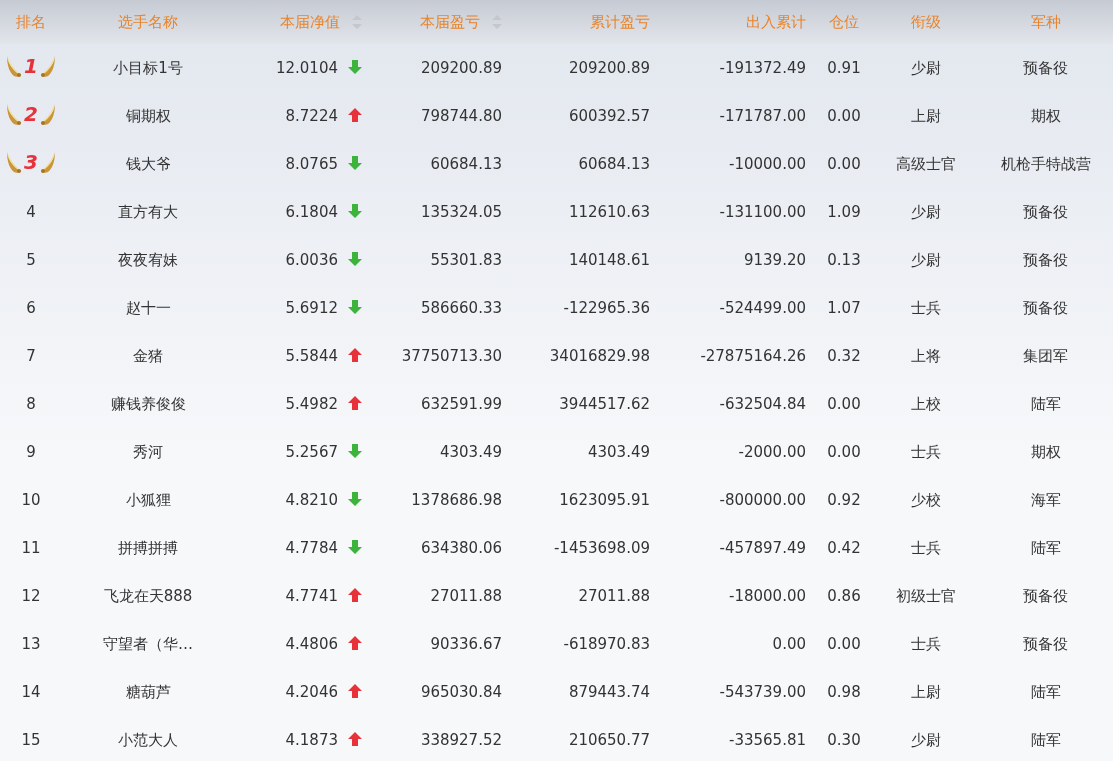 The image size is (1113, 761). What do you see at coordinates (844, 596) in the screenshot?
I see `table-cell: 0.86` at bounding box center [844, 596].